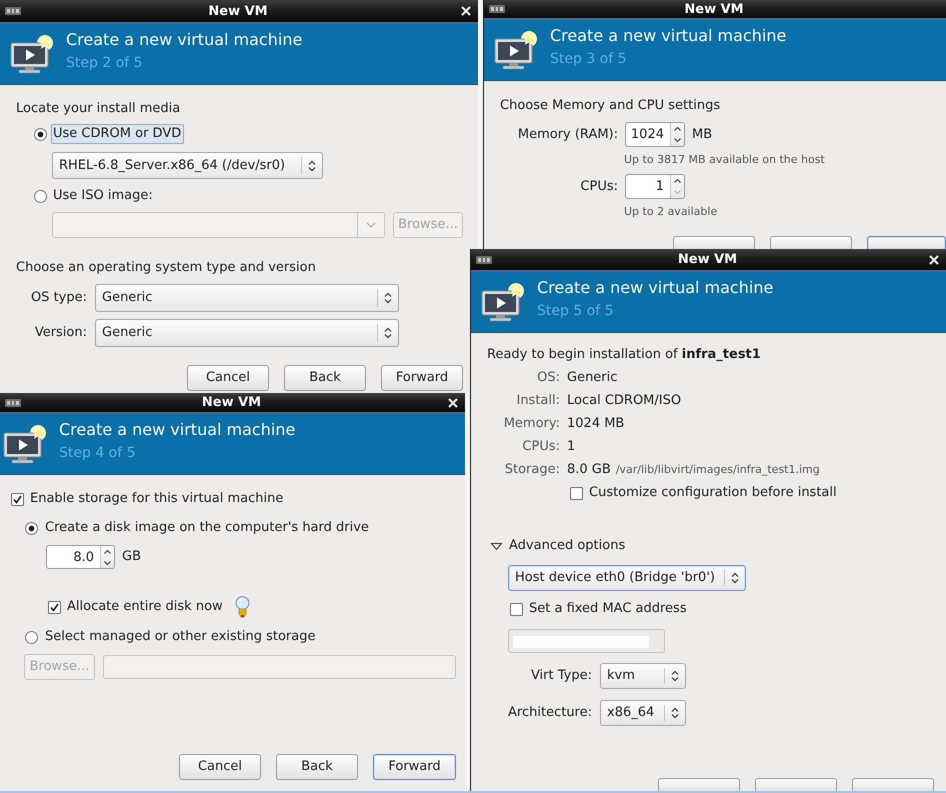 This screenshot has height=793, width=946. Describe the element at coordinates (589, 470) in the screenshot. I see `detail-value: 8.0 GB` at that location.